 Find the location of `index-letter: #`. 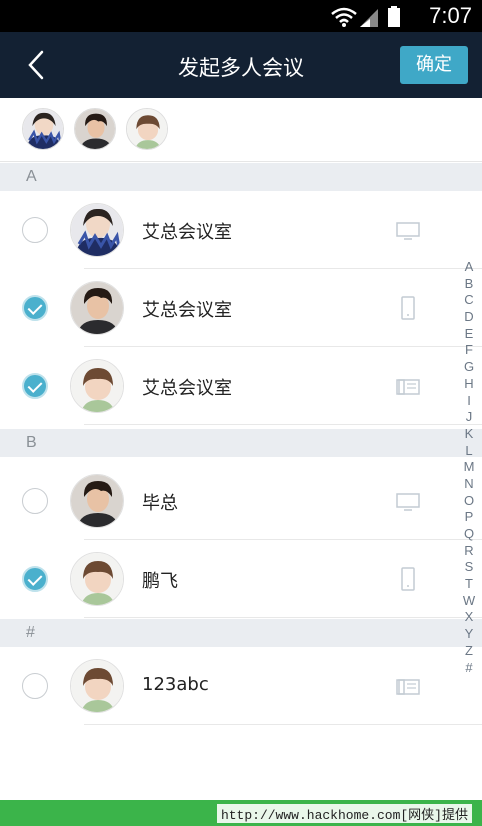

index-letter: # is located at coordinates (469, 668).